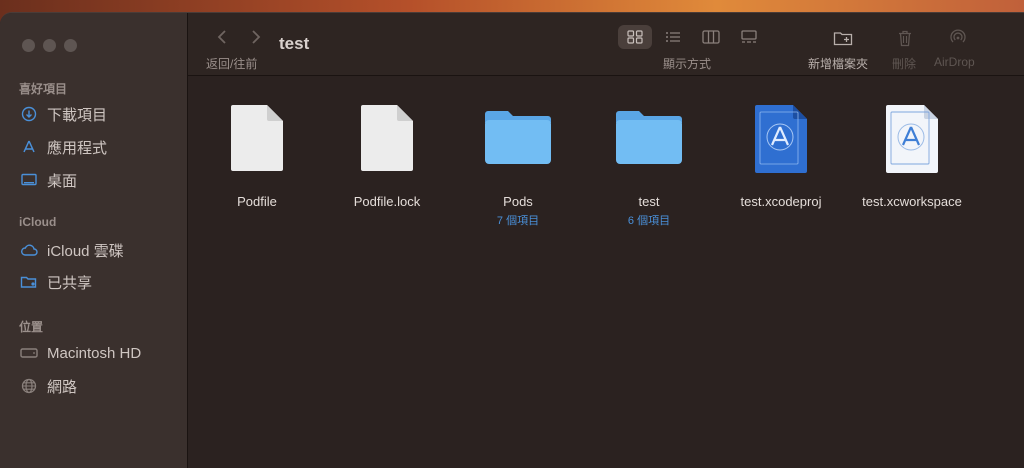 The width and height of the screenshot is (1024, 468). What do you see at coordinates (649, 201) in the screenshot?
I see `file-name: test` at bounding box center [649, 201].